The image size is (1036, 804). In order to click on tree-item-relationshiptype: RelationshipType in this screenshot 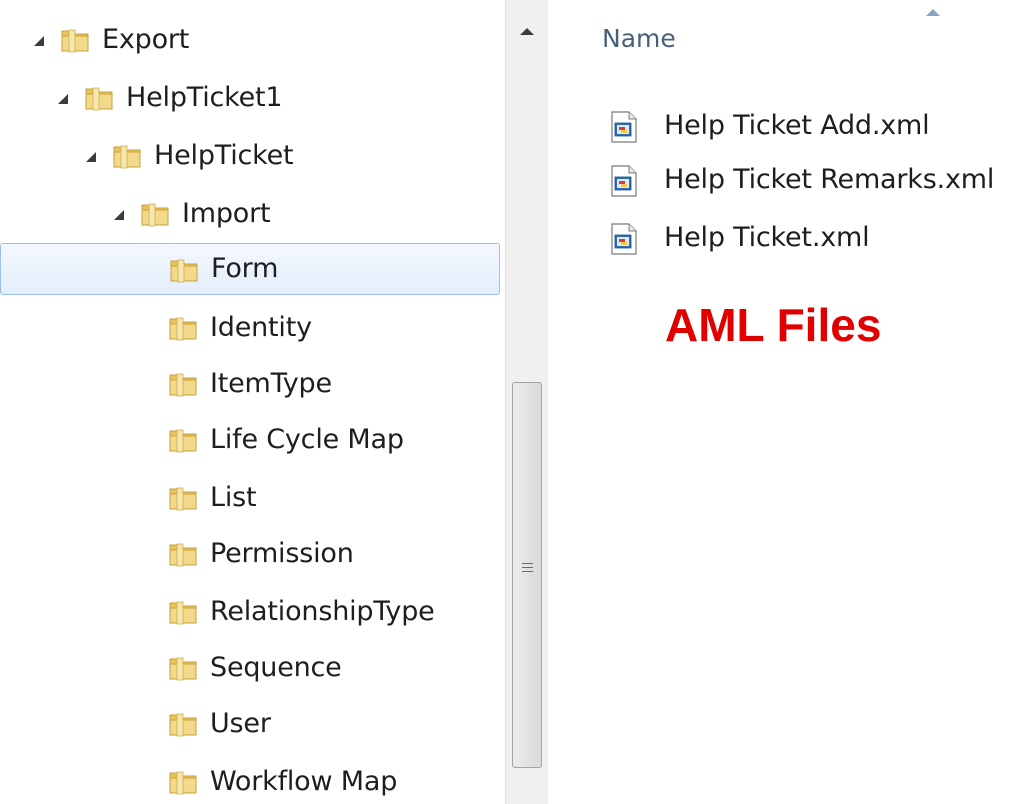, I will do `click(250, 612)`.